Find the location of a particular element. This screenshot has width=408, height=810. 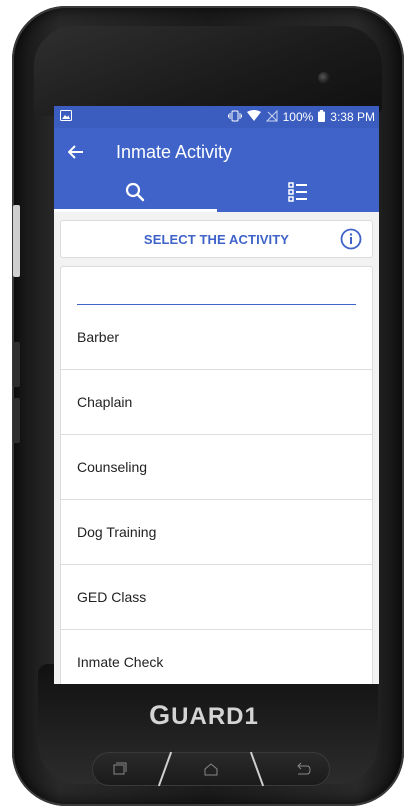

list-item: Barber is located at coordinates (216, 337).